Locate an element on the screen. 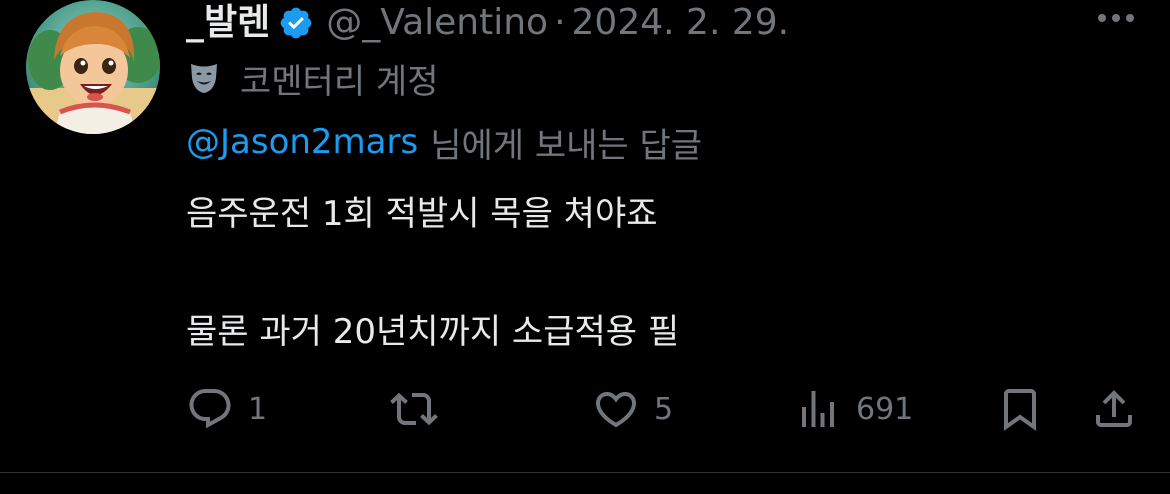 Image resolution: width=1170 pixels, height=494 pixels. reply-context-text: 님에게 보내는 답글 is located at coordinates (566, 145).